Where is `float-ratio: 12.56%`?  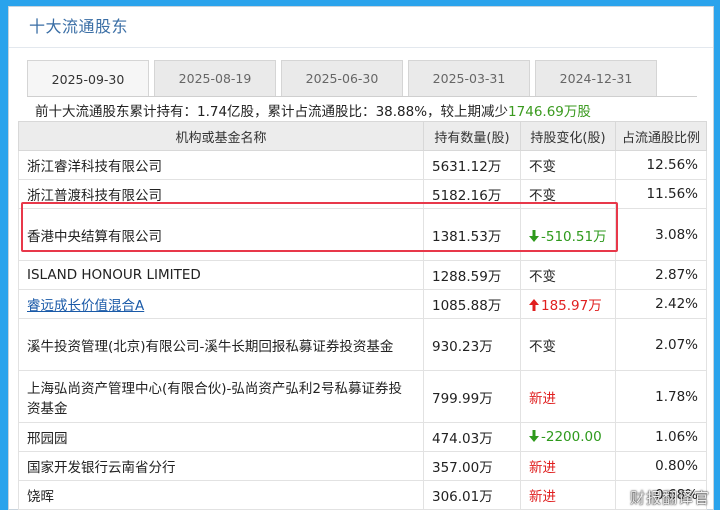
float-ratio: 12.56% is located at coordinates (661, 165).